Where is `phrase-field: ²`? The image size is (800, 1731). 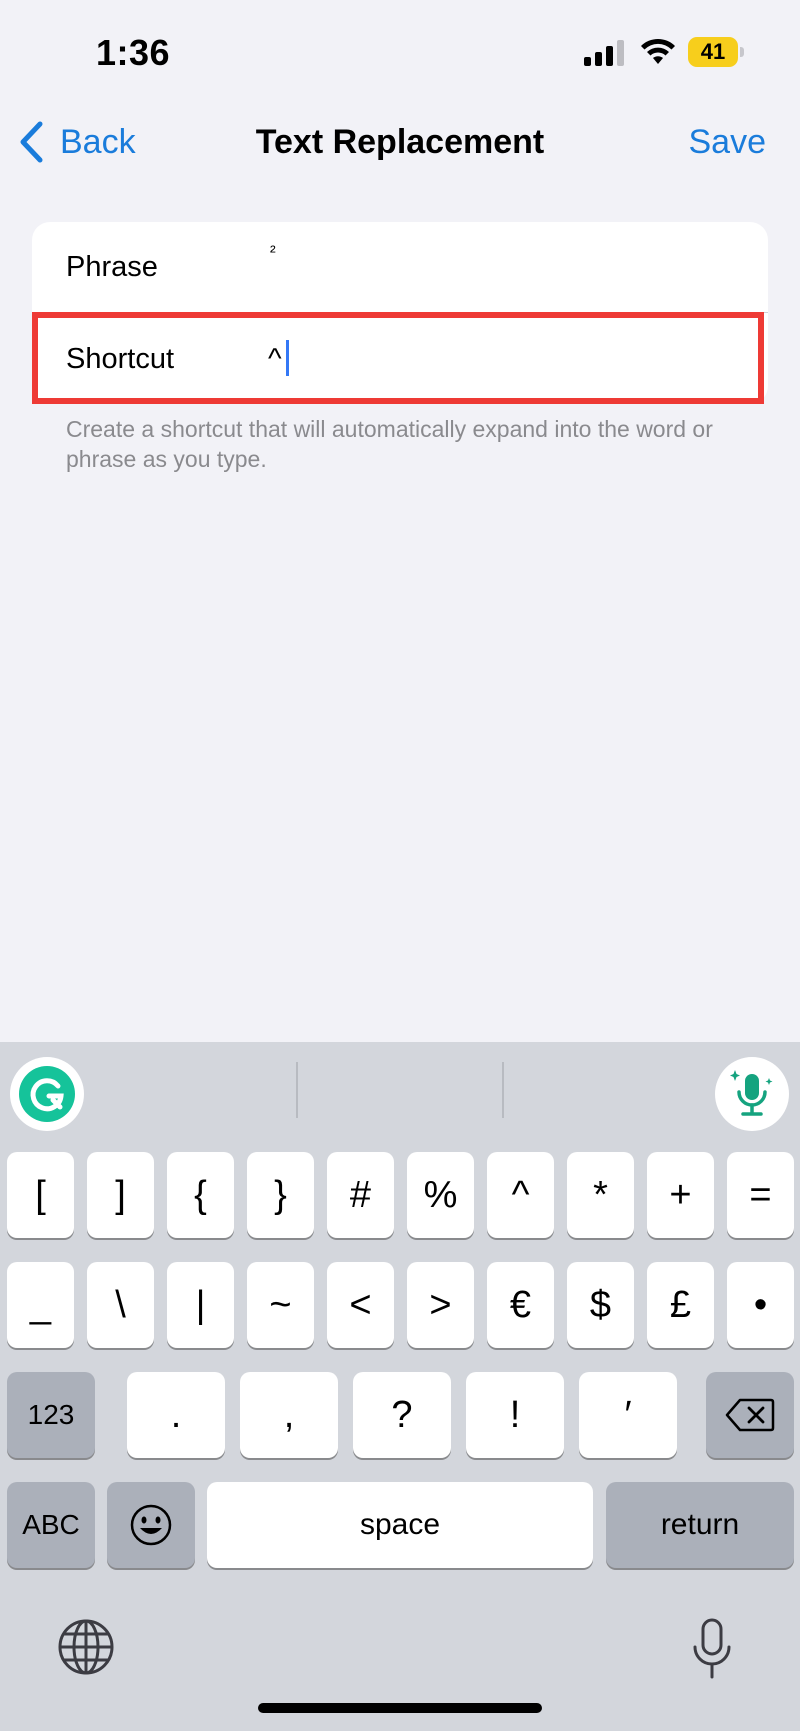 phrase-field: ² is located at coordinates (273, 252).